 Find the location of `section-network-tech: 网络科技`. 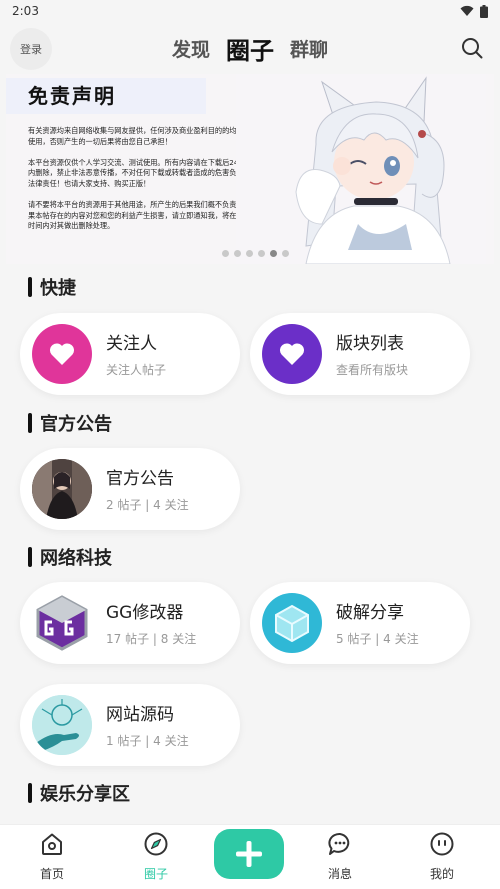

section-network-tech: 网络科技 is located at coordinates (70, 557).